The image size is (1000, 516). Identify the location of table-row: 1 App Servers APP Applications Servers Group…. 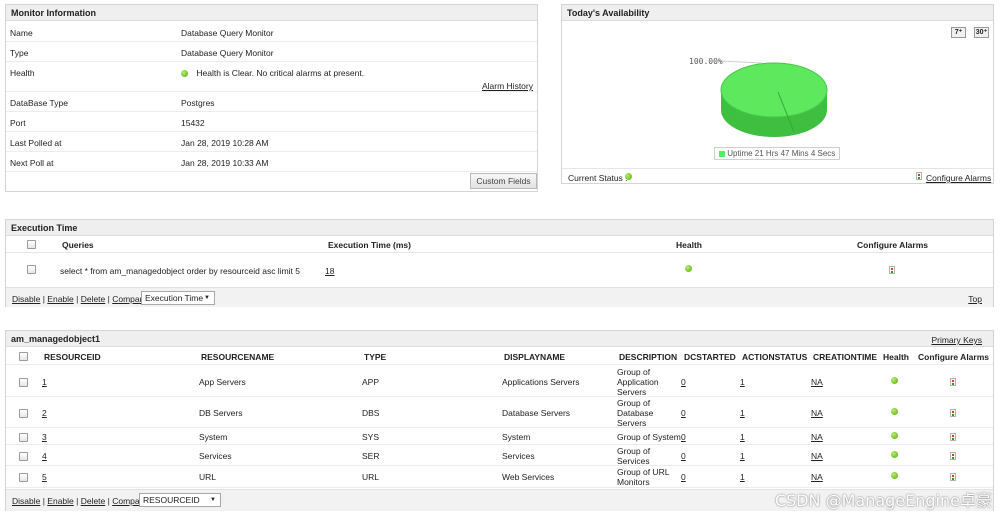
(499, 381).